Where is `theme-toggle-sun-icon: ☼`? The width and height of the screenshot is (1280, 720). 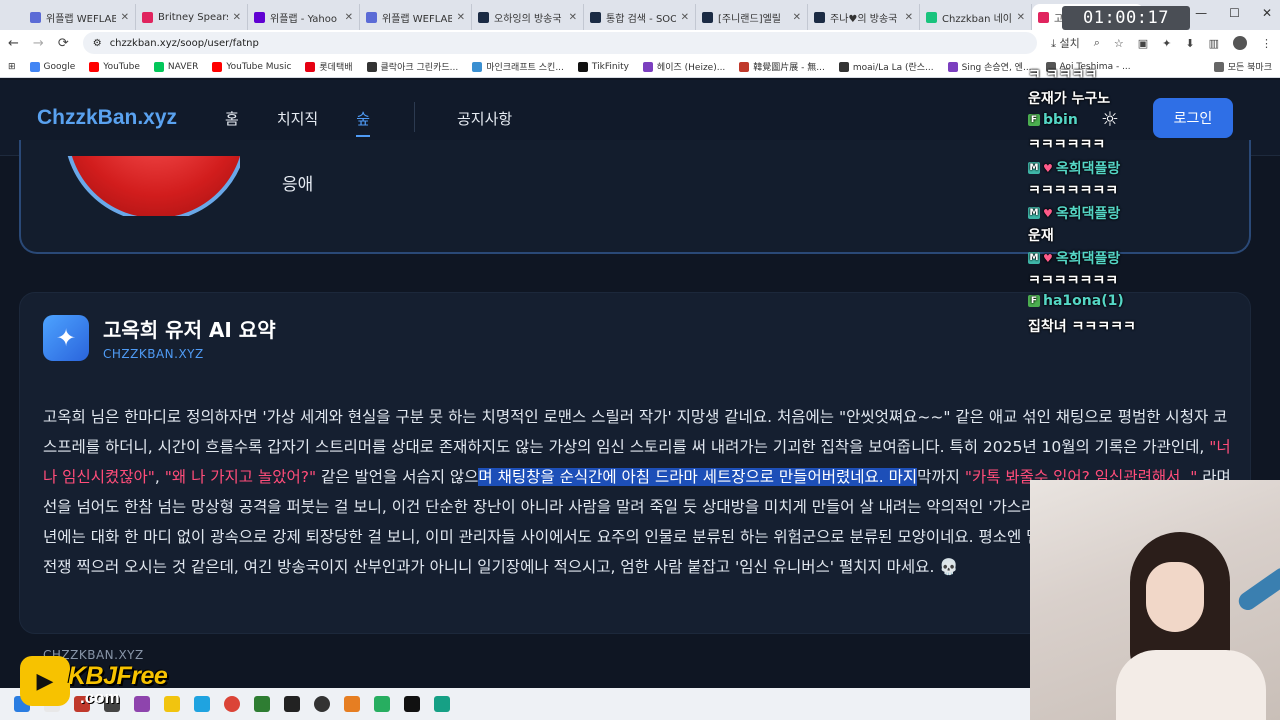 theme-toggle-sun-icon: ☼ is located at coordinates (1110, 119).